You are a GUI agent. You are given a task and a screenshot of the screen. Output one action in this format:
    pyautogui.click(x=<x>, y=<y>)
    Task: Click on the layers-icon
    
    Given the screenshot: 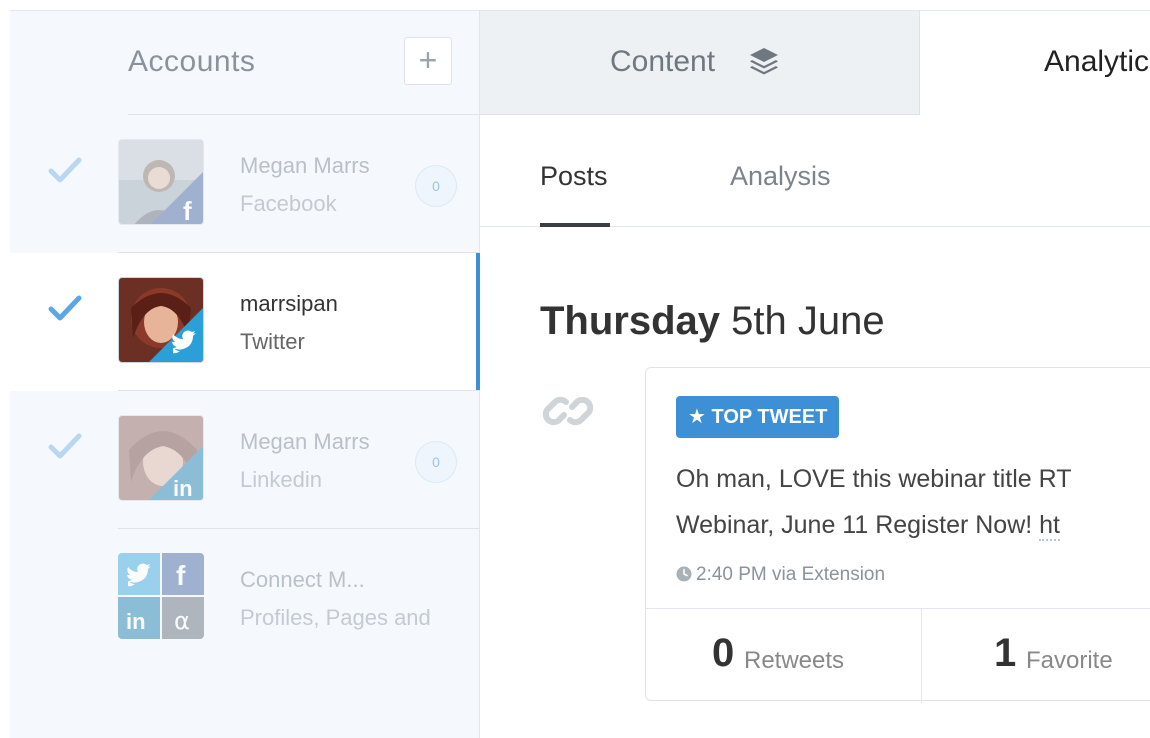 What is the action you would take?
    pyautogui.click(x=764, y=61)
    